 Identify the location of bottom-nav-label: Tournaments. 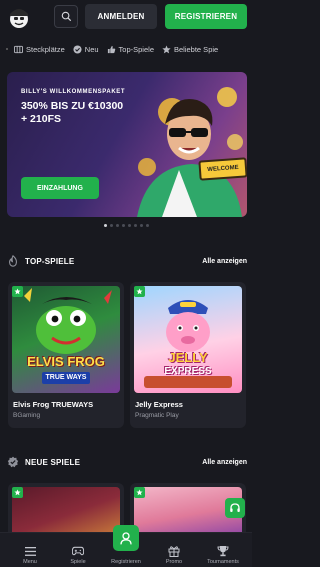
(223, 562).